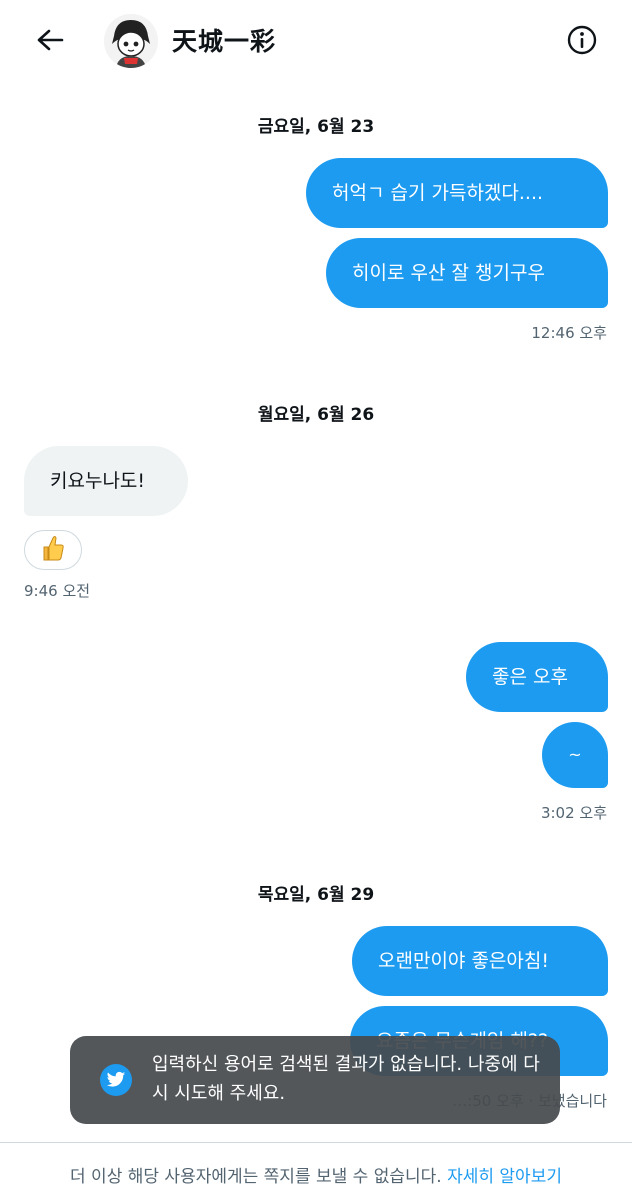  I want to click on arrow-left-icon, so click(50, 42).